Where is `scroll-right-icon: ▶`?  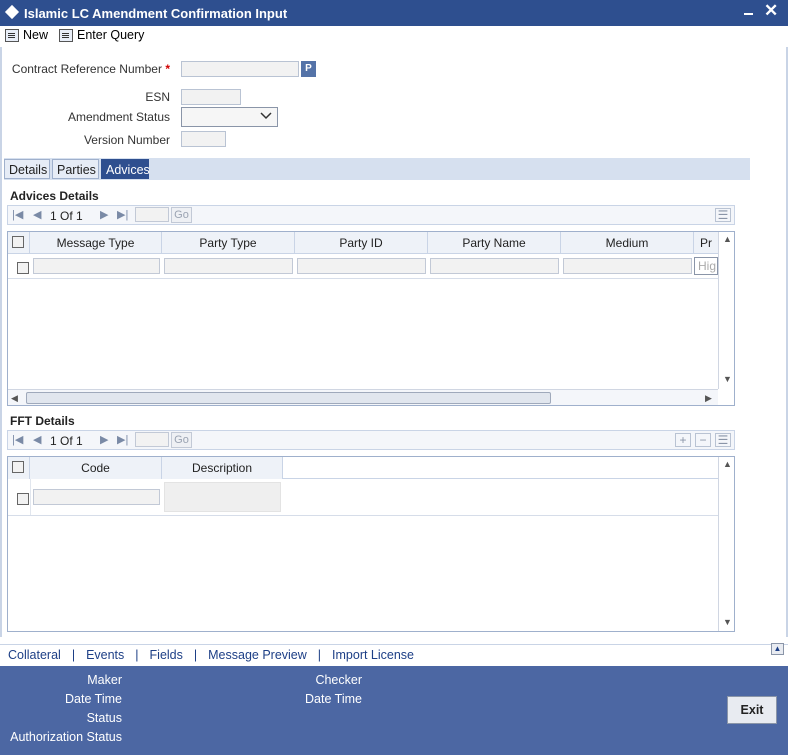 scroll-right-icon: ▶ is located at coordinates (708, 398).